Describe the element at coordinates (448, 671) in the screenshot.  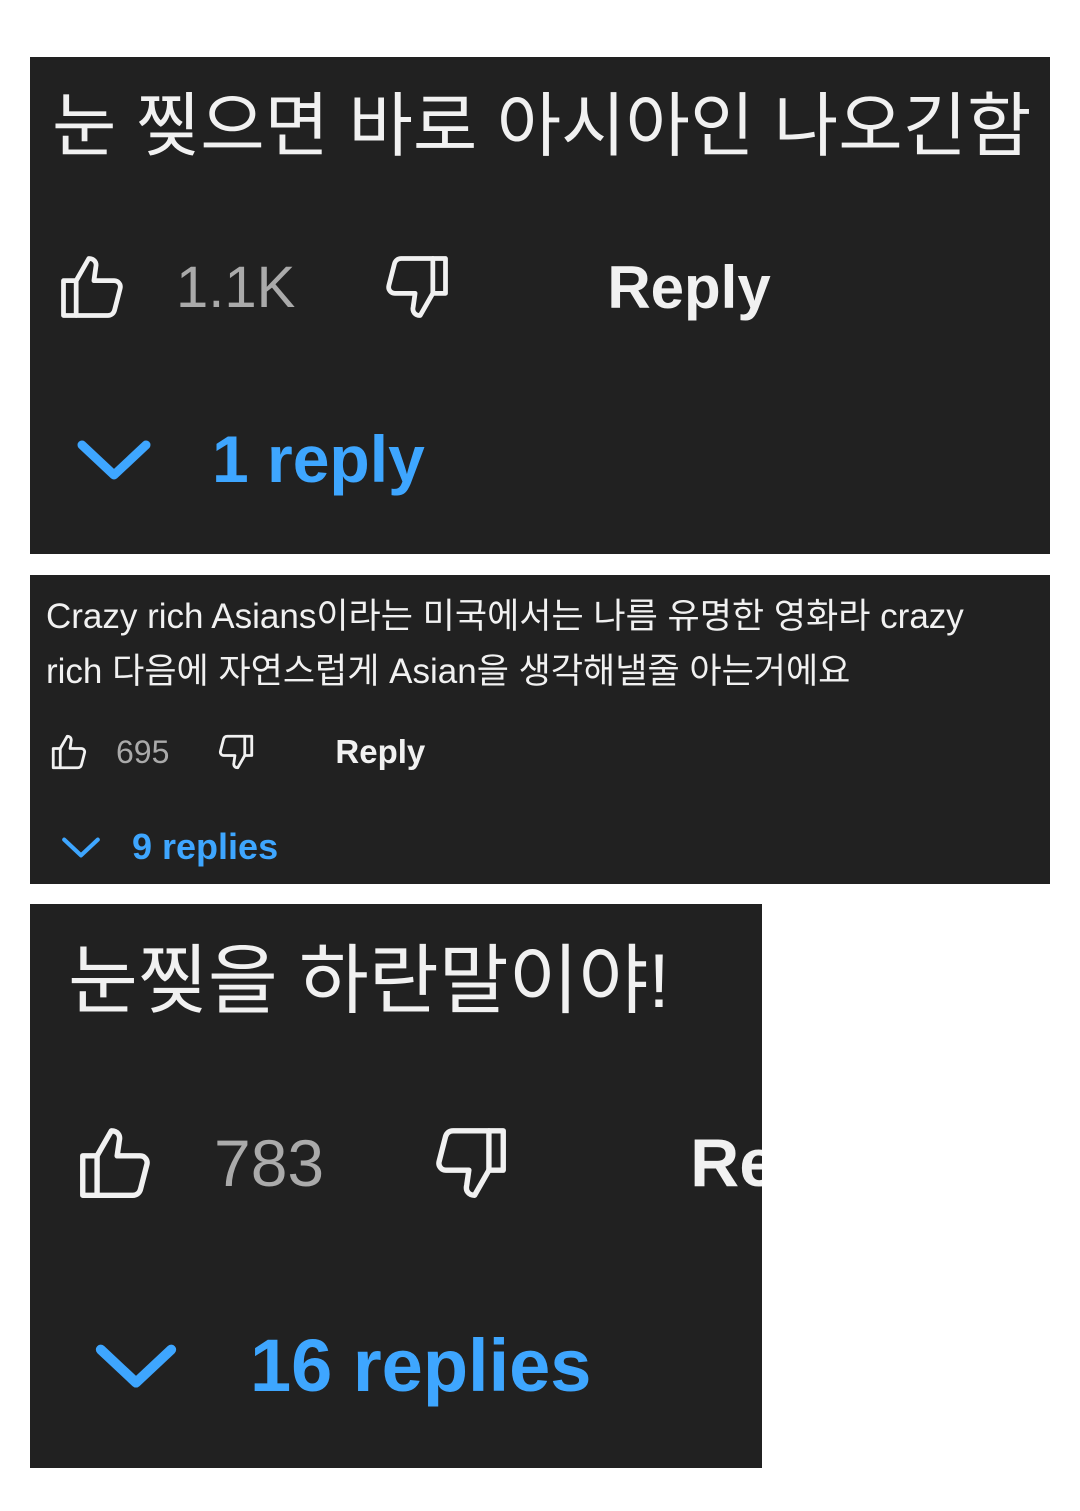
I see `comment-text-line-2: rich 다음에 자연스럽게 Asian을 생각해낼줄 아는거에요` at that location.